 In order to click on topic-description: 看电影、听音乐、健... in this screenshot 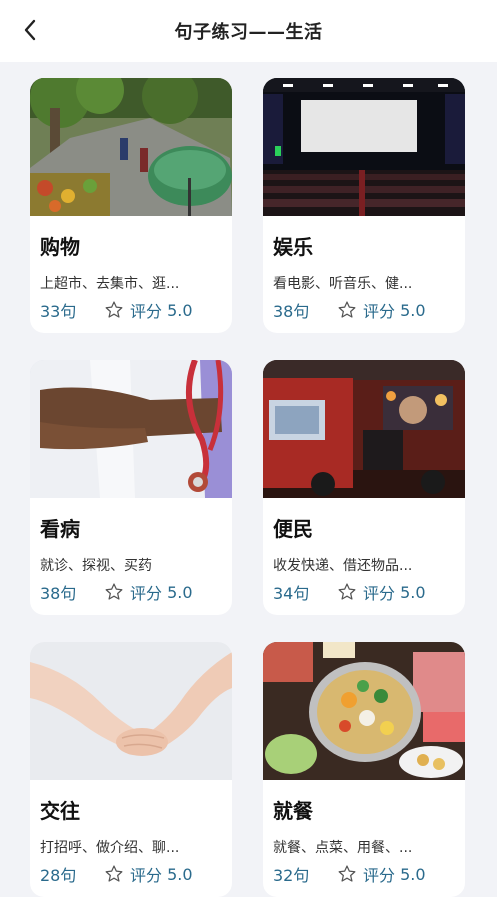, I will do `click(343, 284)`.